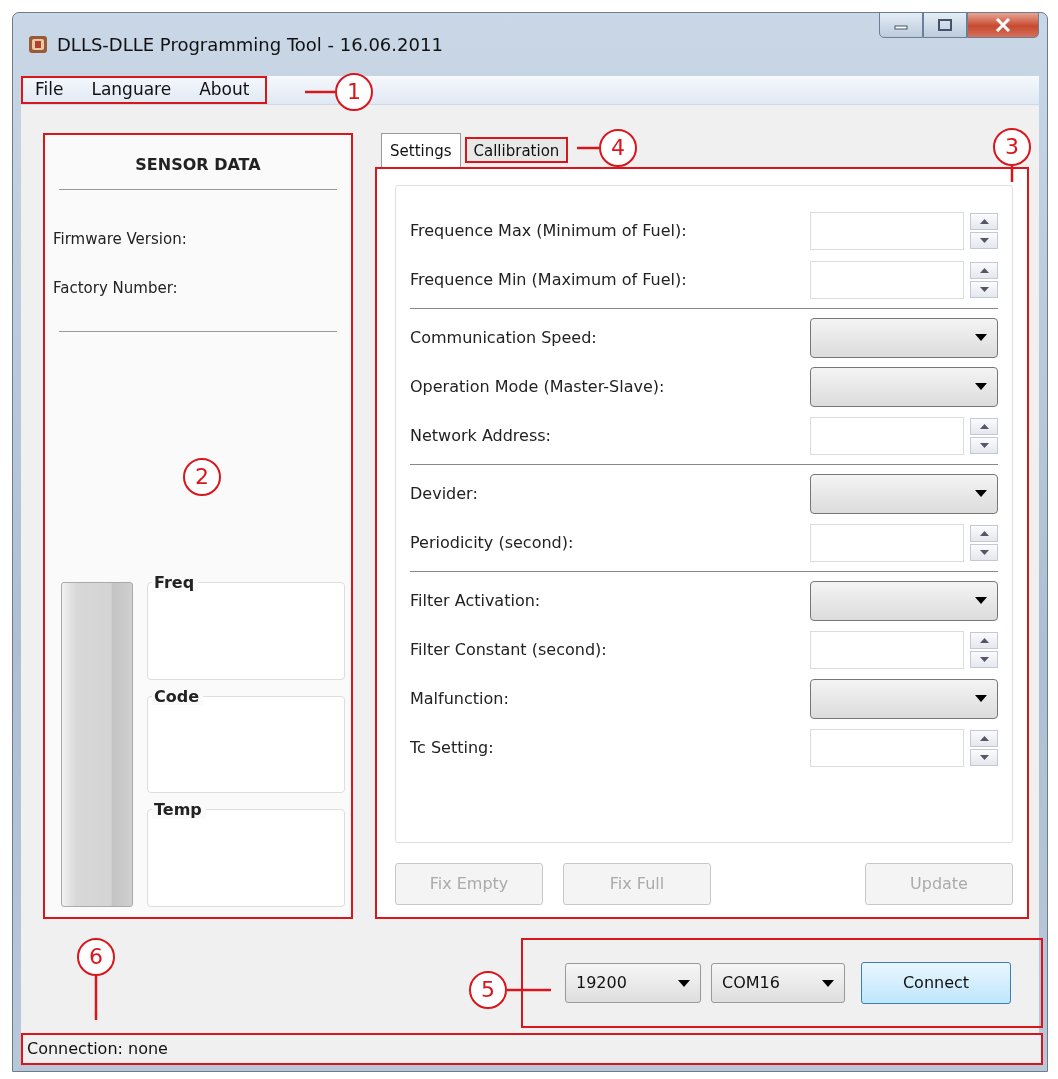  Describe the element at coordinates (537, 386) in the screenshot. I see `setting-label: Operation Mode (Master-Slave):` at that location.